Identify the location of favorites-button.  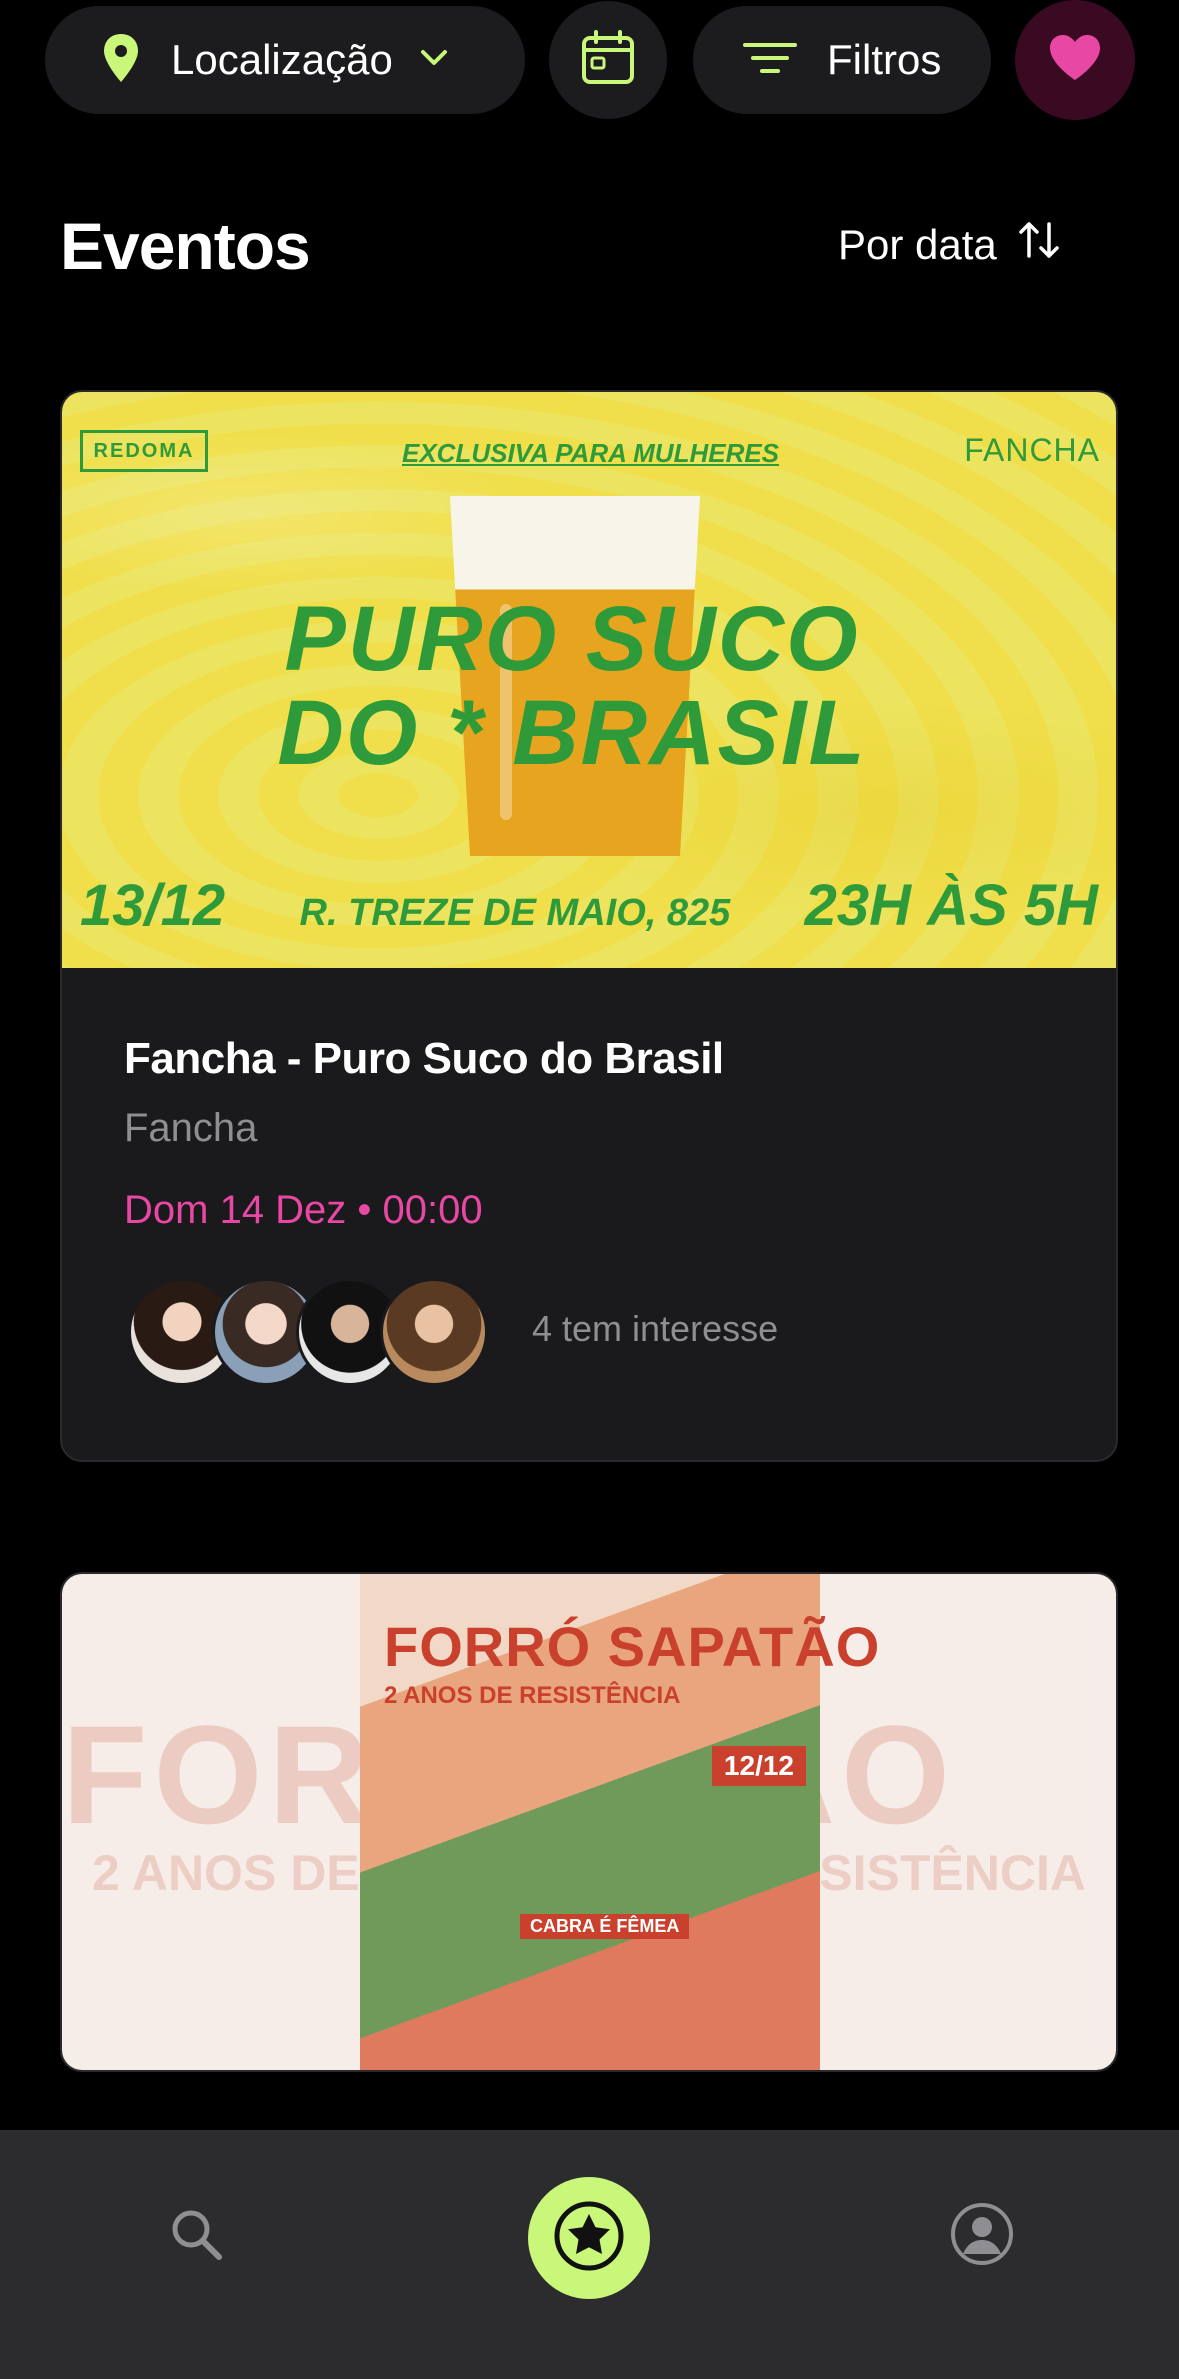
(1075, 60).